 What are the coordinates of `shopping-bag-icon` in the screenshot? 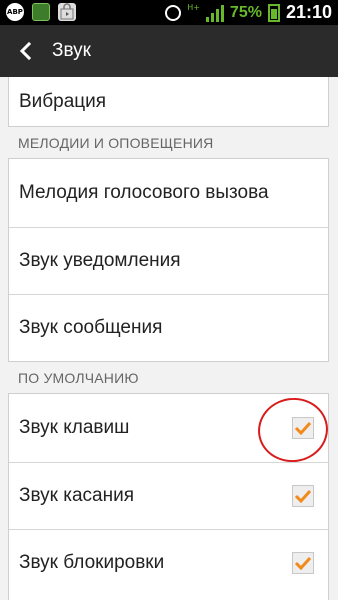 It's located at (67, 12).